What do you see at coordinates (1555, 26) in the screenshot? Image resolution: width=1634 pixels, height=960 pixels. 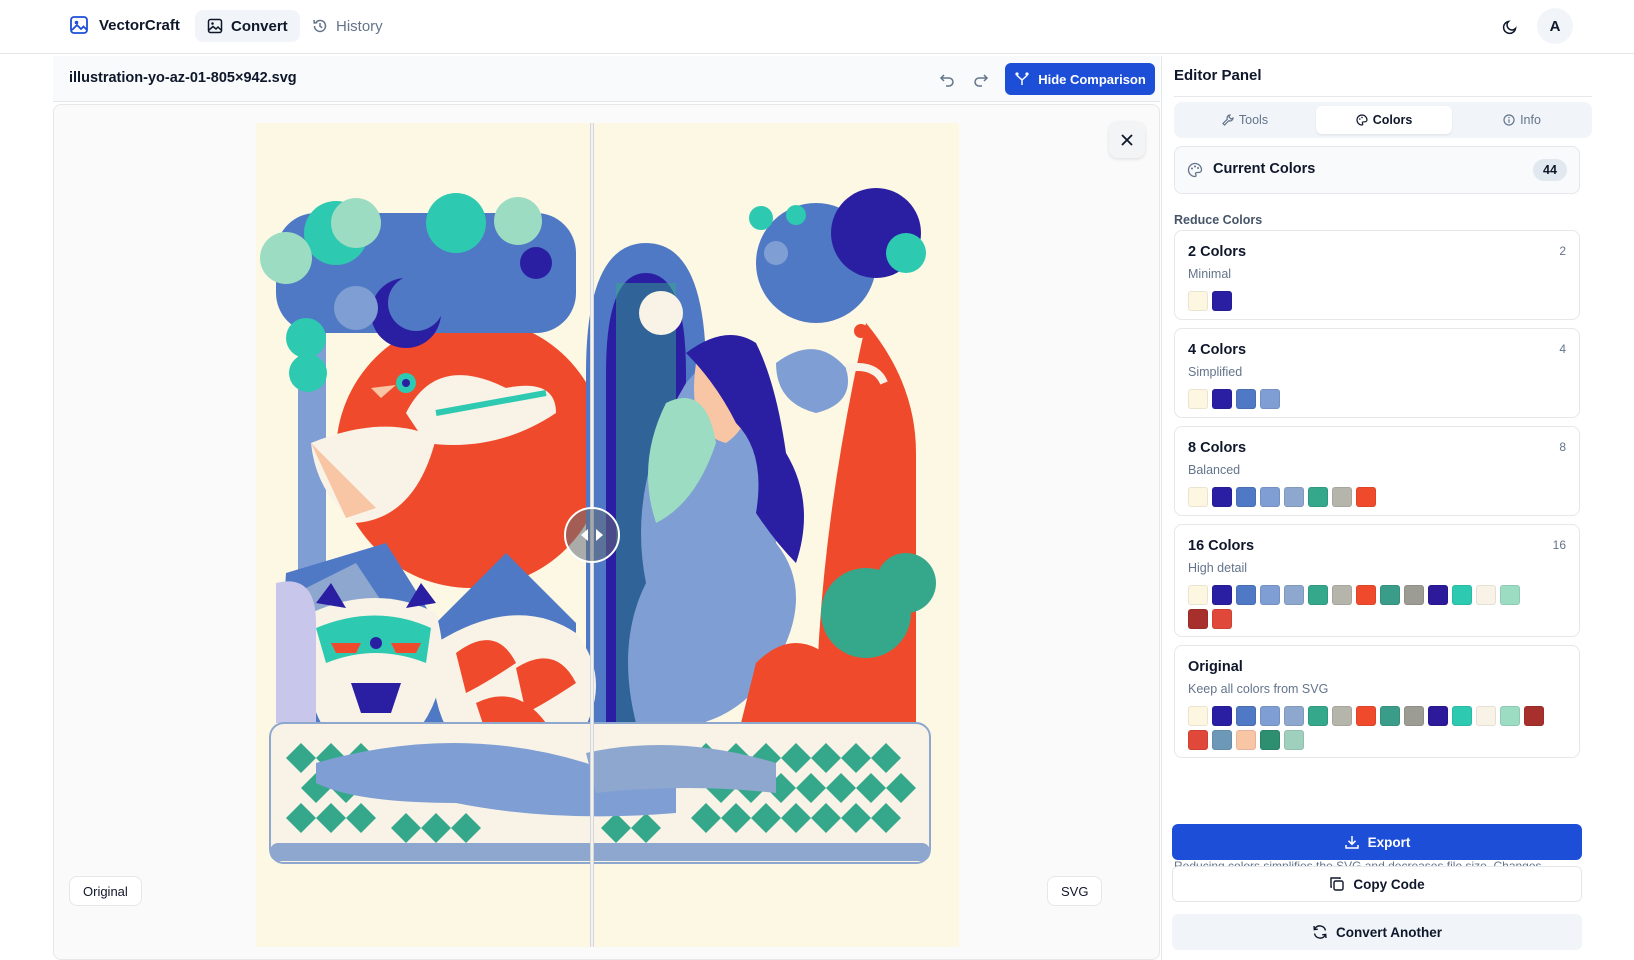 I see `avatar: A` at bounding box center [1555, 26].